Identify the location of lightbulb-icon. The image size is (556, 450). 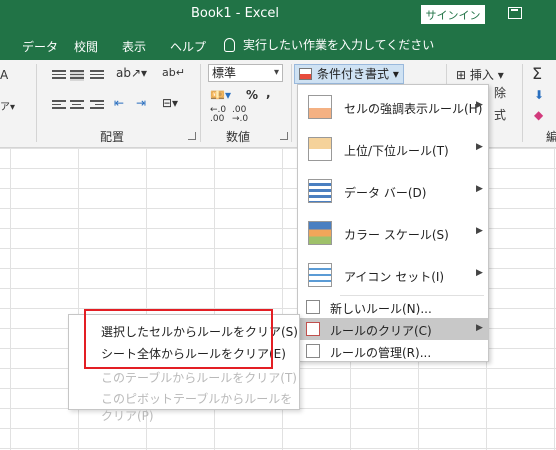
(229, 44).